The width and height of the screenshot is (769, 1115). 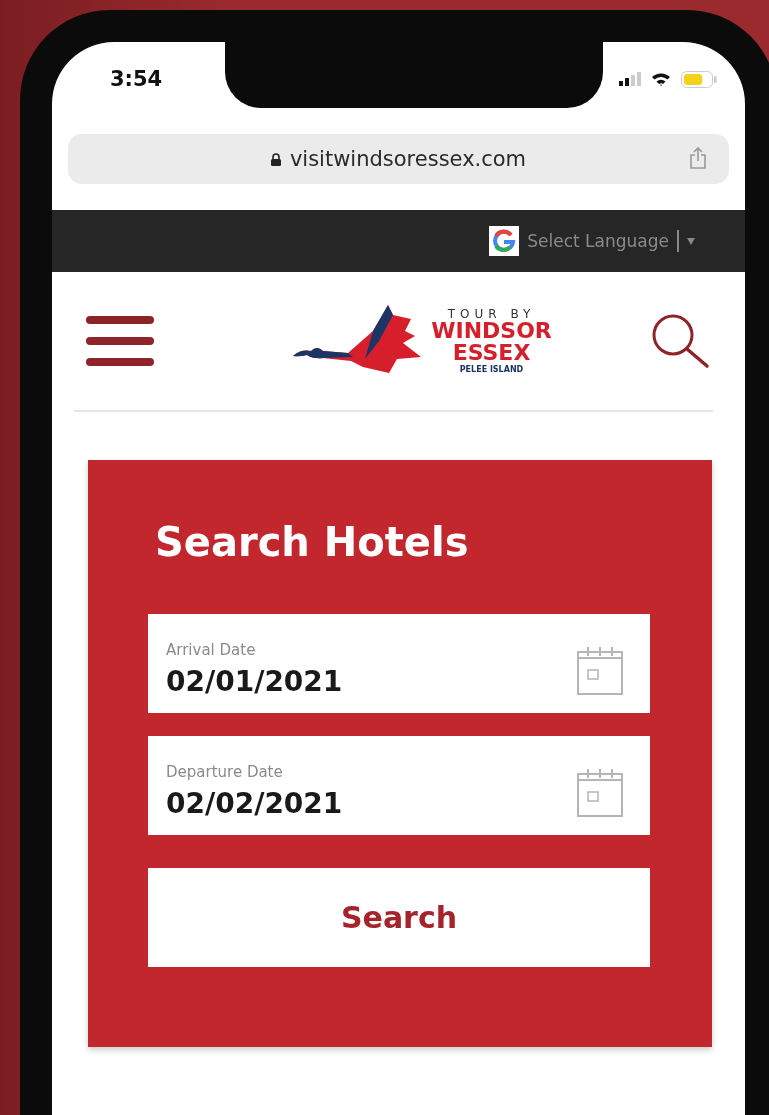 I want to click on date-field: Departure Date 02/02/2021, so click(x=399, y=785).